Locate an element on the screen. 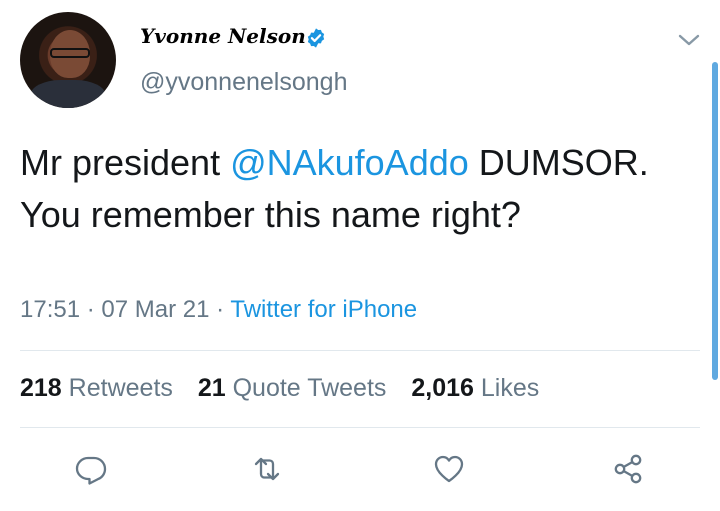 The image size is (720, 511). likes-stat: 2,016 Likes is located at coordinates (475, 388).